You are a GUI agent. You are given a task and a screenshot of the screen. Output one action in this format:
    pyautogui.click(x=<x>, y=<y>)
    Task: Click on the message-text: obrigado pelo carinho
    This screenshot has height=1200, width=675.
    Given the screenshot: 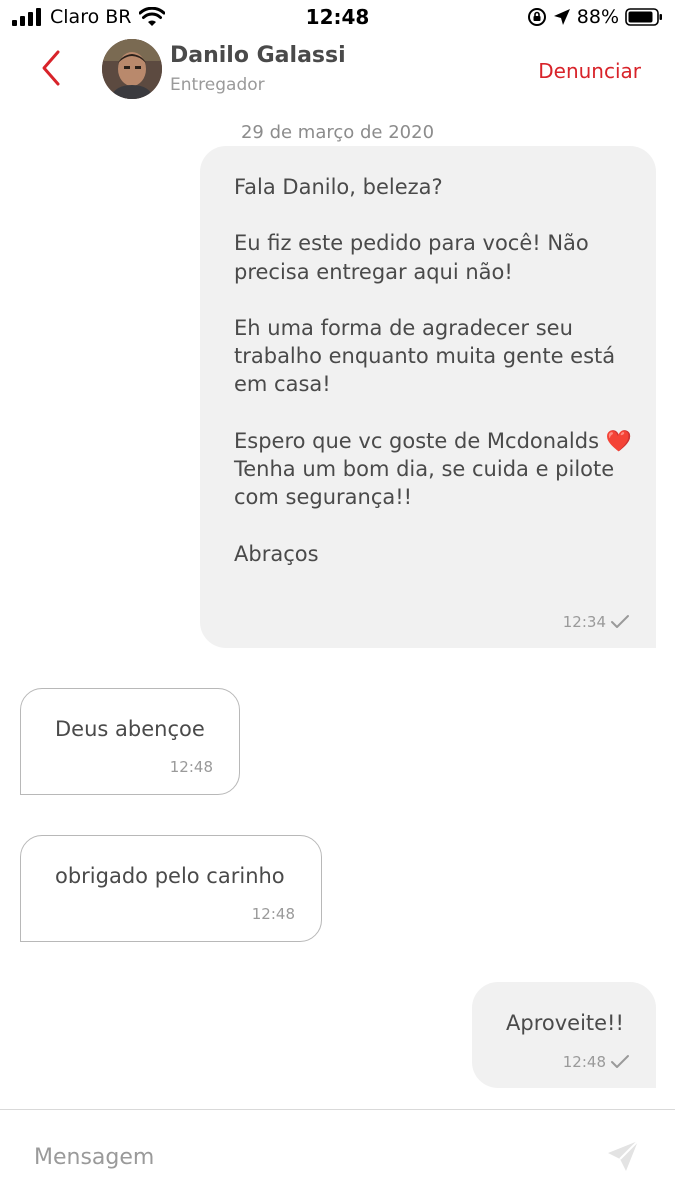 What is the action you would take?
    pyautogui.click(x=170, y=876)
    